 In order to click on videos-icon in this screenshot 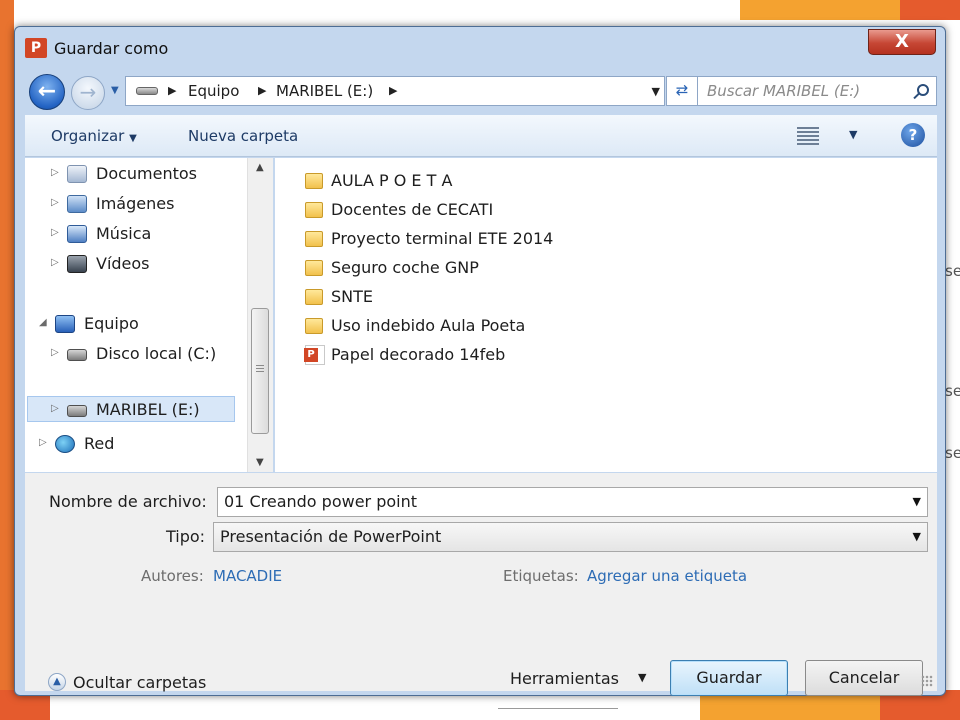, I will do `click(77, 264)`.